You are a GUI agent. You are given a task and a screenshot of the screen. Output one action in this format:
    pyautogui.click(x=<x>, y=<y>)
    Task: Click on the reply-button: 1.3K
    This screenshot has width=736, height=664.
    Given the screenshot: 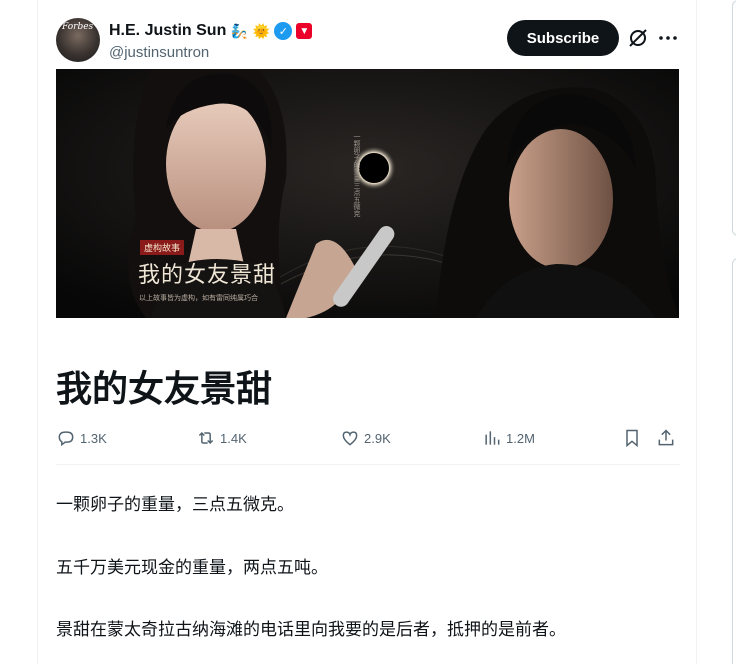 What is the action you would take?
    pyautogui.click(x=81, y=438)
    